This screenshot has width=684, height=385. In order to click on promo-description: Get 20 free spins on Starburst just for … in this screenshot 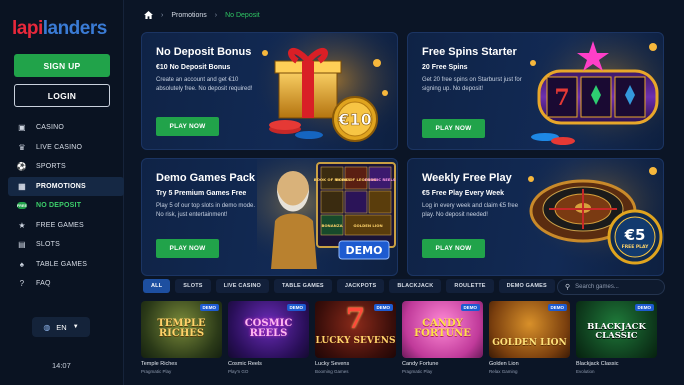, I will do `click(472, 84)`.